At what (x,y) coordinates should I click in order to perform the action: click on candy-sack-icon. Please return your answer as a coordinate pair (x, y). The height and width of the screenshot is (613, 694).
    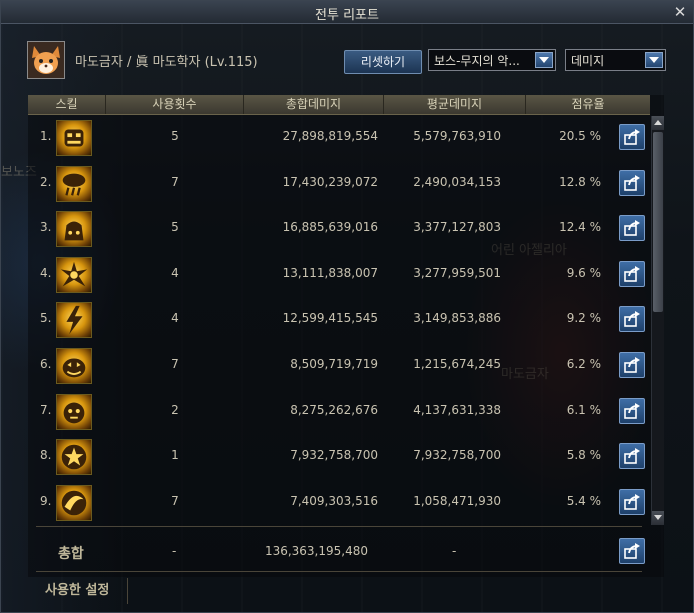
    Looking at the image, I should click on (74, 229).